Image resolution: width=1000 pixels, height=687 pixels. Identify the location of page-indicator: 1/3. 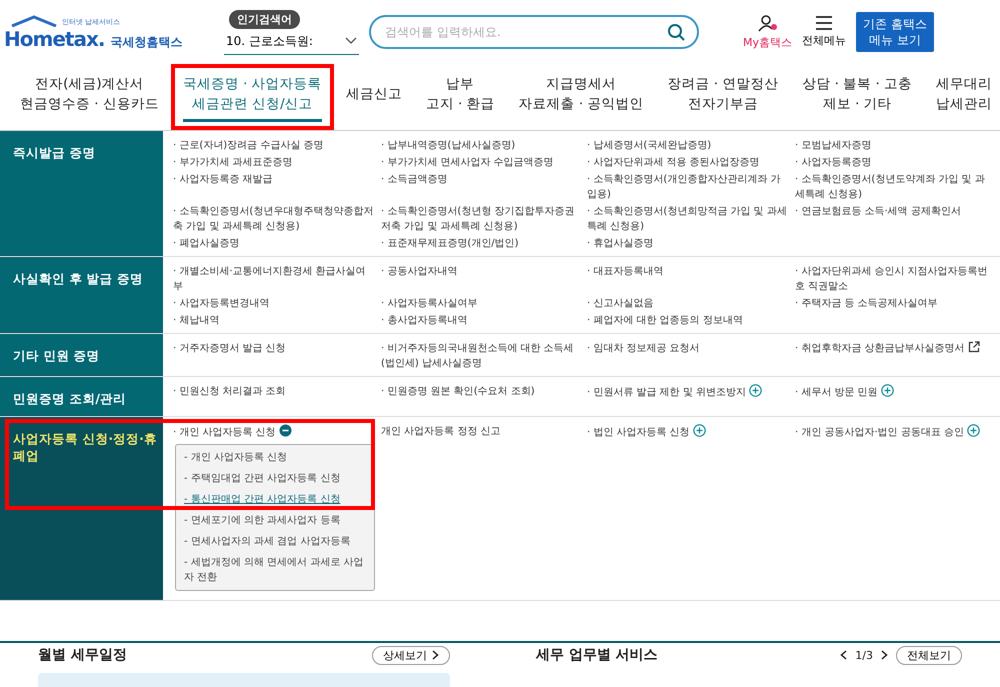
(864, 655).